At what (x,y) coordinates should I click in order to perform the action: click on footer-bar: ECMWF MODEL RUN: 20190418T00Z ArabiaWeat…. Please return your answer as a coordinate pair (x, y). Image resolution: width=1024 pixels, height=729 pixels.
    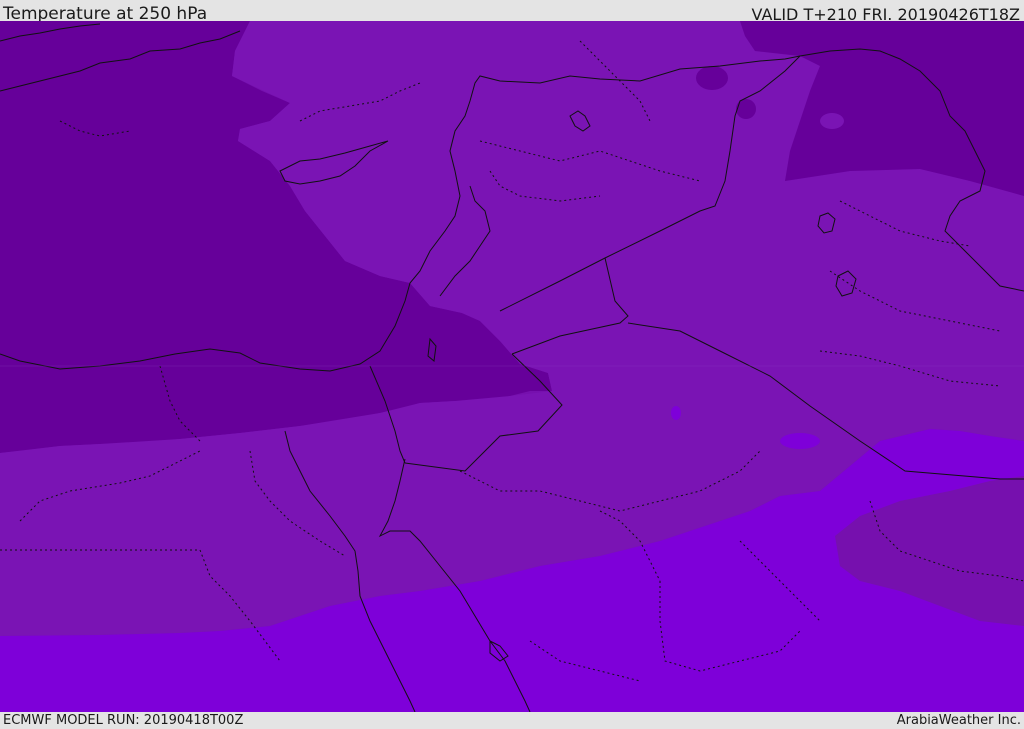
    Looking at the image, I should click on (512, 720).